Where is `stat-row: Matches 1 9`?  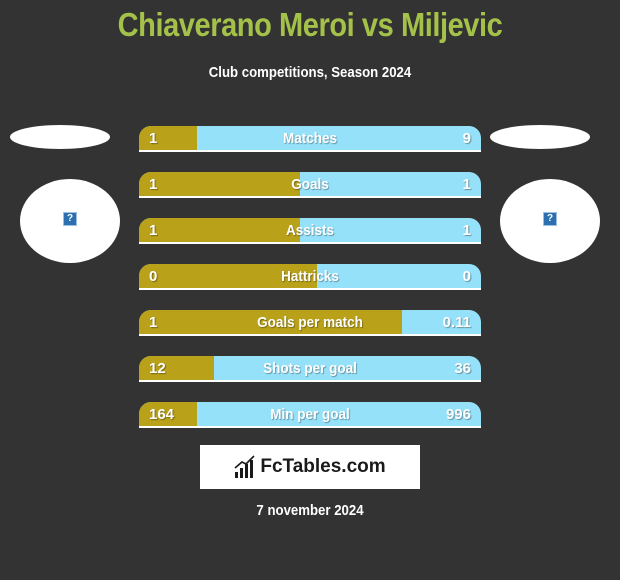 stat-row: Matches 1 9 is located at coordinates (310, 139).